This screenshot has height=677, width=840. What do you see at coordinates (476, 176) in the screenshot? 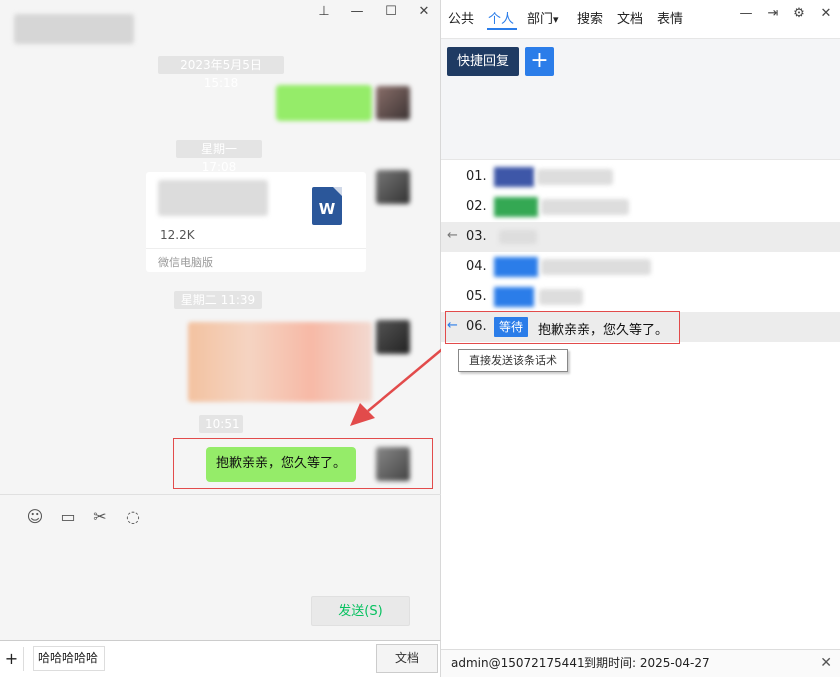
I see `item-number: 01.` at bounding box center [476, 176].